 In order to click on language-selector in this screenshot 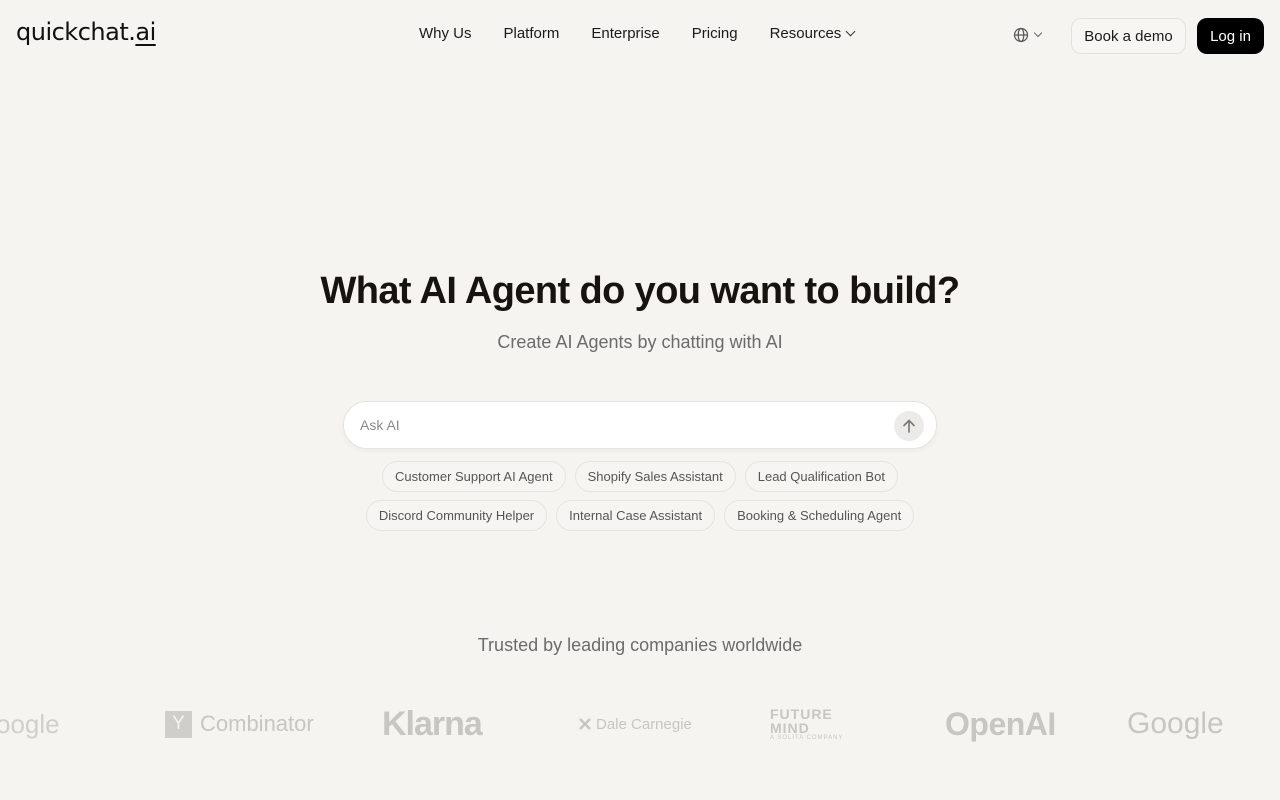, I will do `click(1028, 35)`.